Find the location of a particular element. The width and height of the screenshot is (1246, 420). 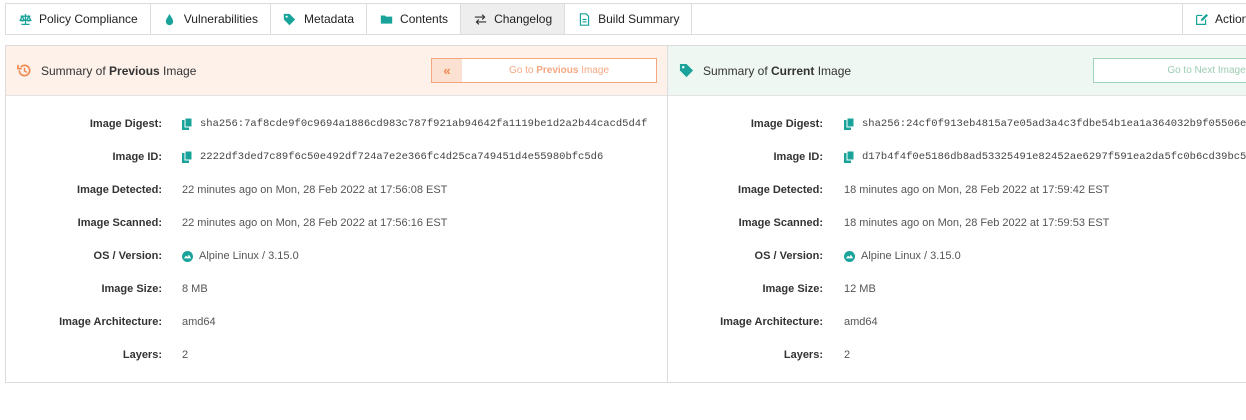

tab-policy-compliance: Policy Compliance is located at coordinates (78, 19).